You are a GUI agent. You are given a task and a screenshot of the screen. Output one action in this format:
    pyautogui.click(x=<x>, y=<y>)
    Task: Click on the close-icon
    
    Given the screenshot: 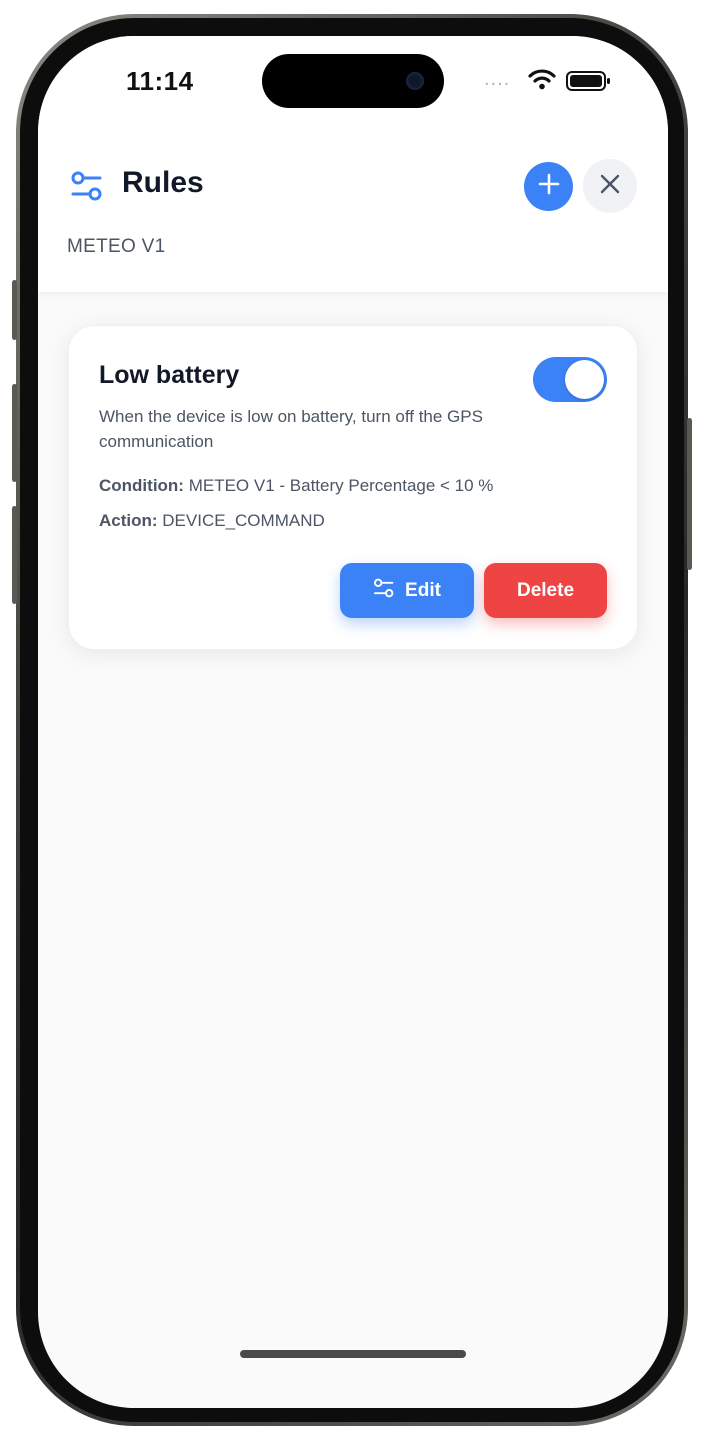 What is the action you would take?
    pyautogui.click(x=610, y=186)
    